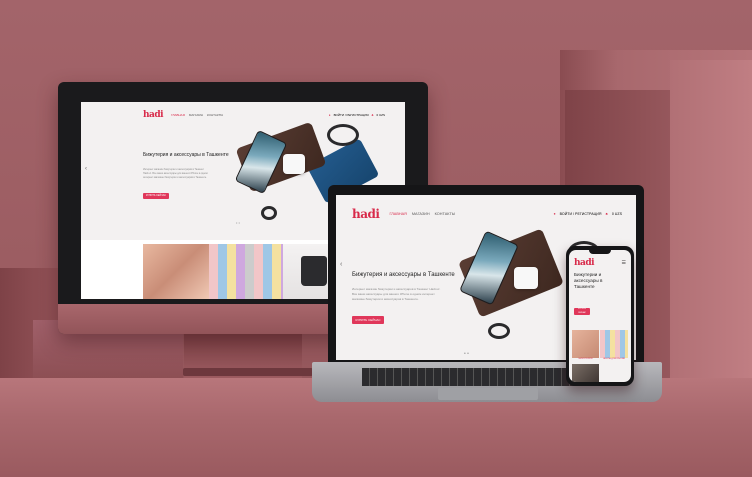 Image resolution: width=752 pixels, height=477 pixels. I want to click on macbook-trackpad, so click(488, 394).